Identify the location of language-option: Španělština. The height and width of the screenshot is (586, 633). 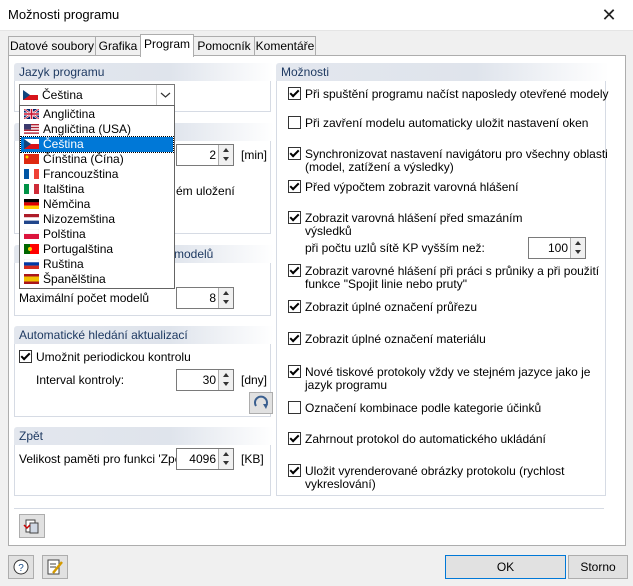
(97, 279).